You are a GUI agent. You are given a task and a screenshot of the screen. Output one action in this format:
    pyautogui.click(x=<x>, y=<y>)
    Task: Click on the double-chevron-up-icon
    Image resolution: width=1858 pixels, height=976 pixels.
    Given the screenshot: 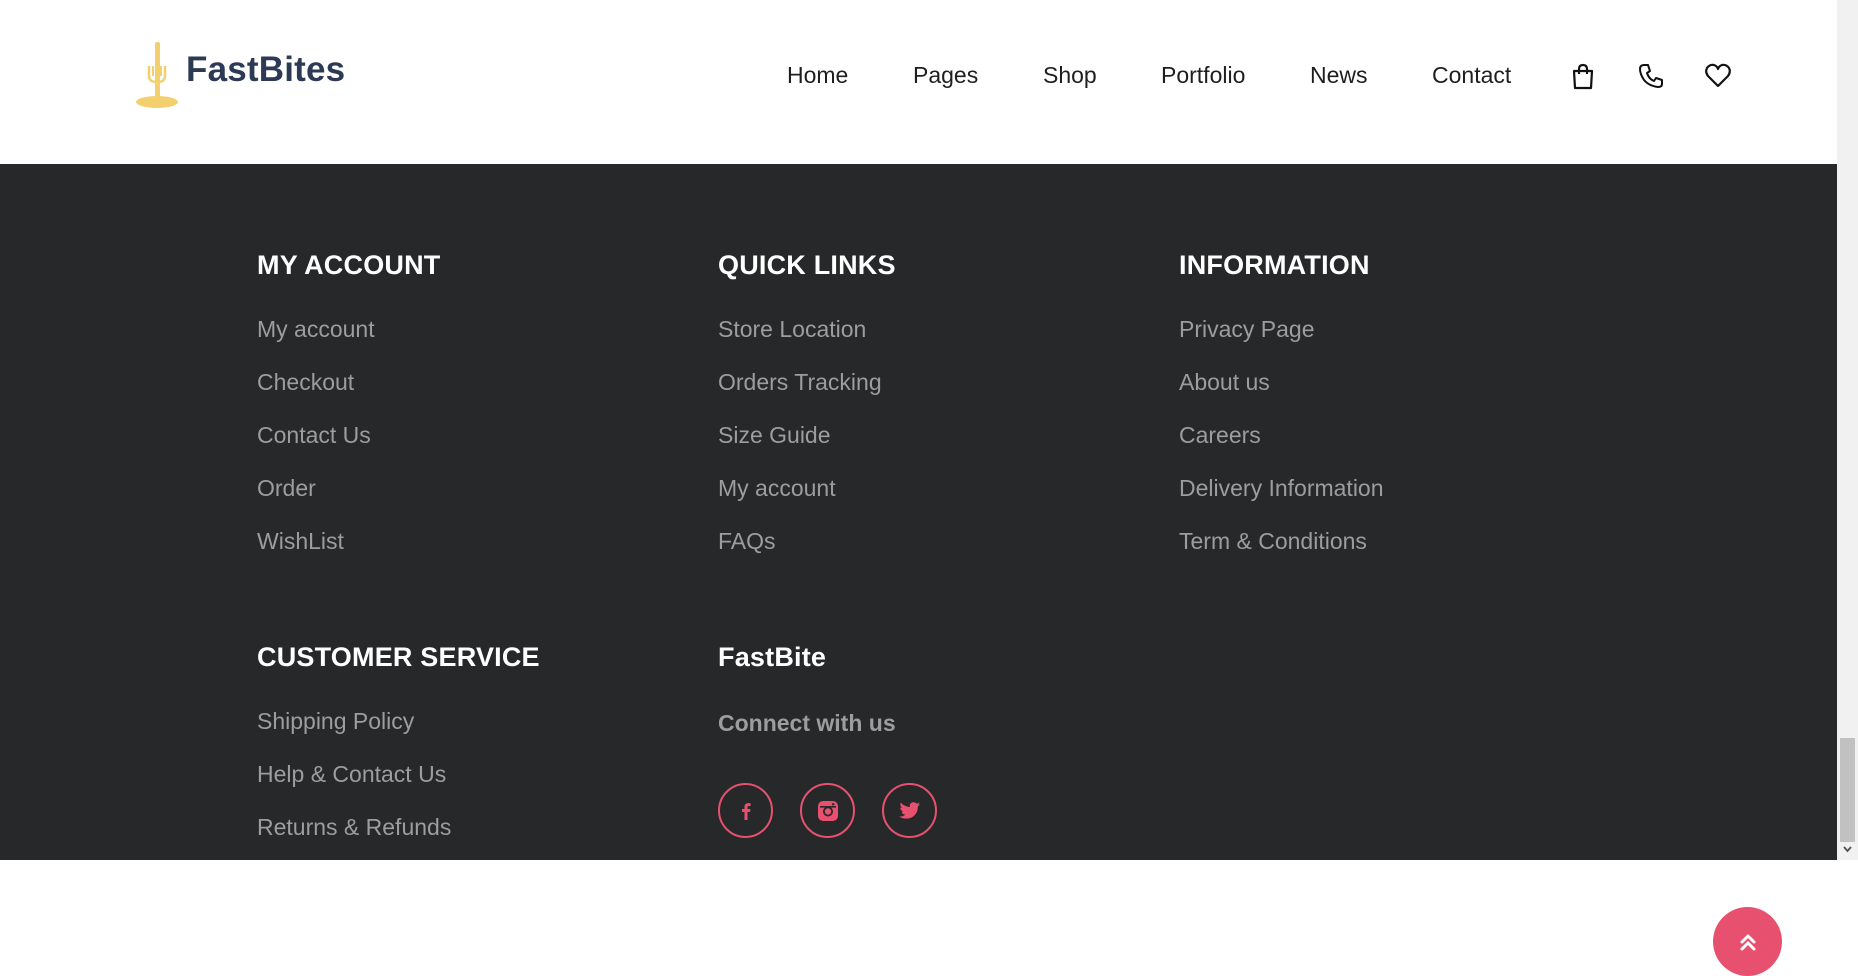 What is the action you would take?
    pyautogui.click(x=1747, y=942)
    